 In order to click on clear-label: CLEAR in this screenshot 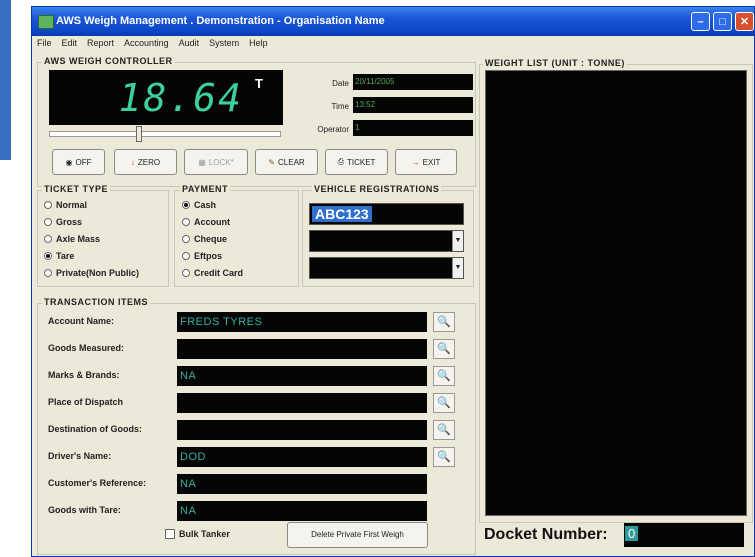, I will do `click(291, 162)`.